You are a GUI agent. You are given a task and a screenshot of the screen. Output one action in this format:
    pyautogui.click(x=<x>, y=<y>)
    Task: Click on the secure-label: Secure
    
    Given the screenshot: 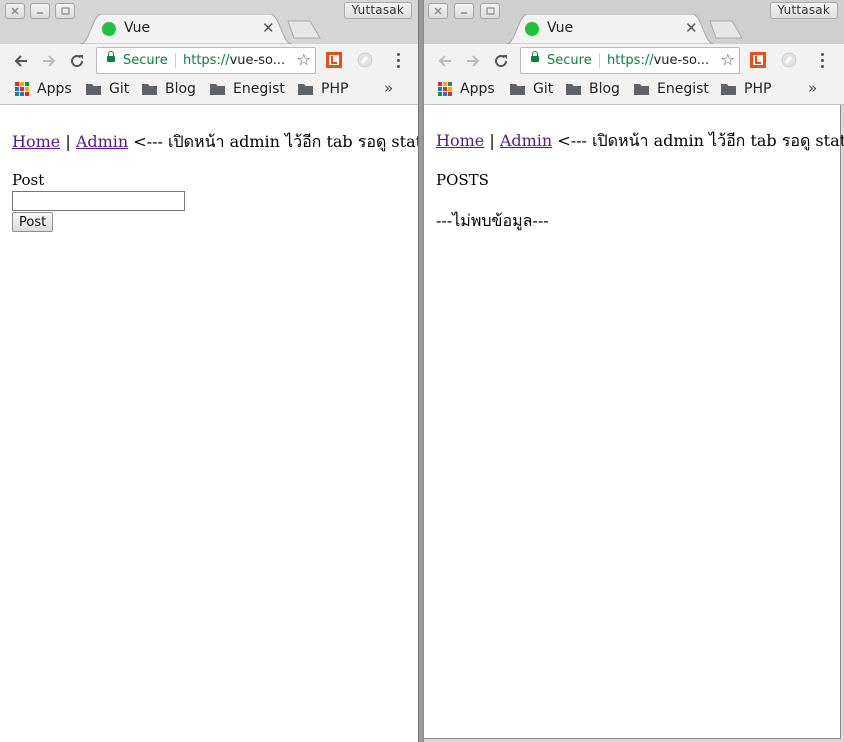 What is the action you would take?
    pyautogui.click(x=145, y=60)
    